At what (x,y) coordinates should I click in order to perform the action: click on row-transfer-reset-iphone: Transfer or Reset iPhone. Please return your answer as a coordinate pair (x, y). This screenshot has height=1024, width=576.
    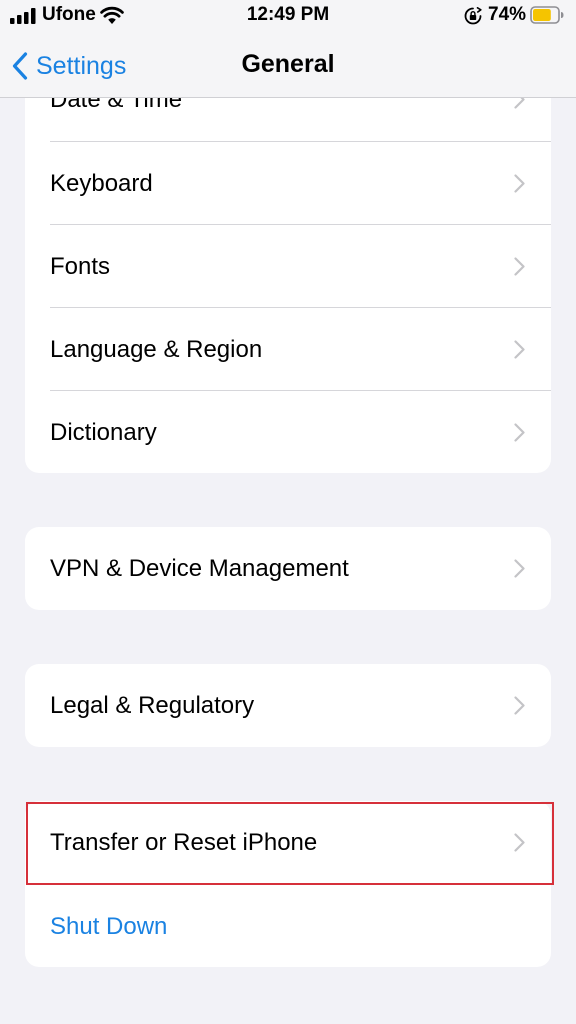
    Looking at the image, I should click on (288, 842).